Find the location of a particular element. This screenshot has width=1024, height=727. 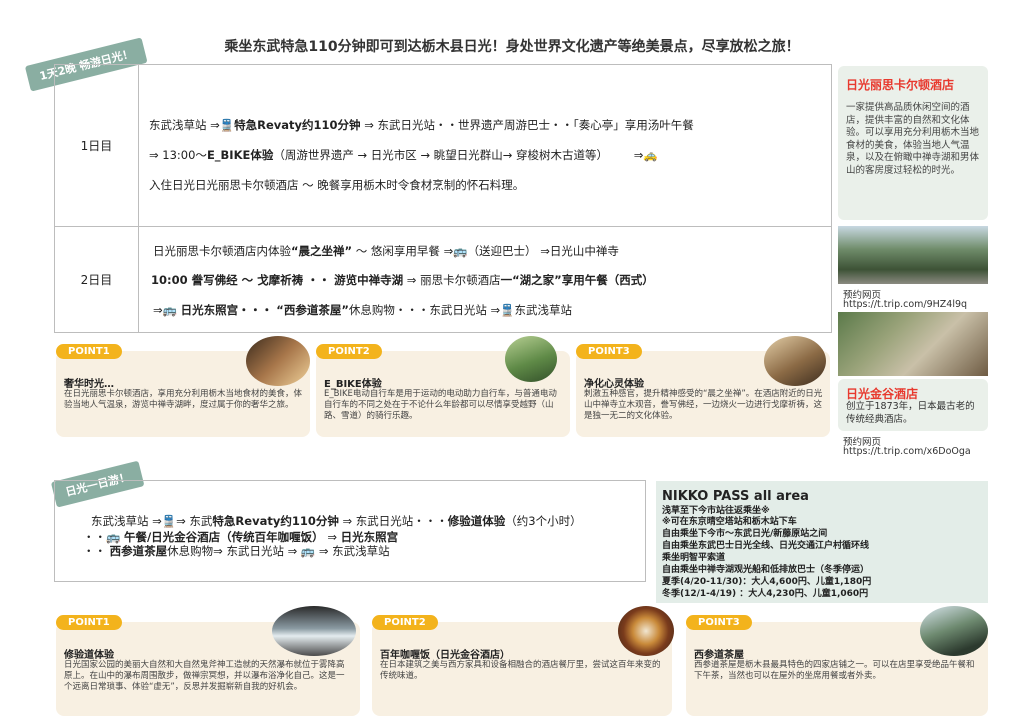

oneday-line3-start: ・・ is located at coordinates (94, 551).